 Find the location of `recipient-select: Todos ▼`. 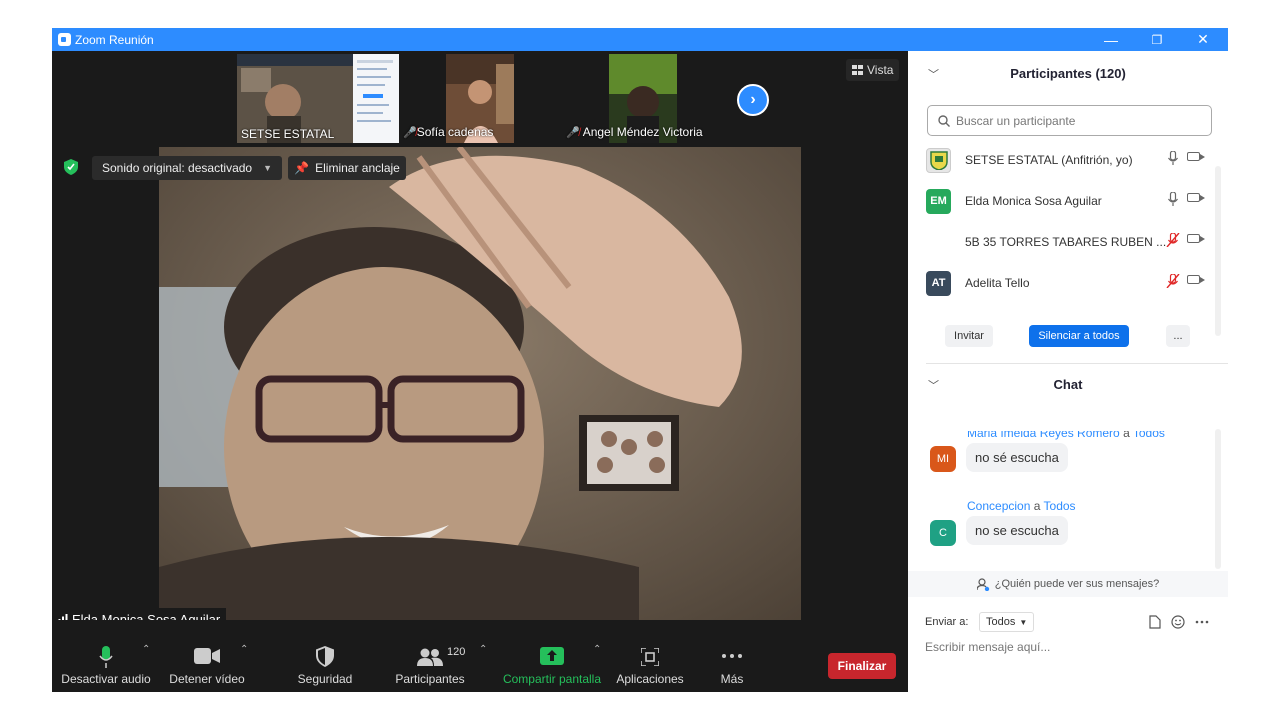

recipient-select: Todos ▼ is located at coordinates (1007, 622).